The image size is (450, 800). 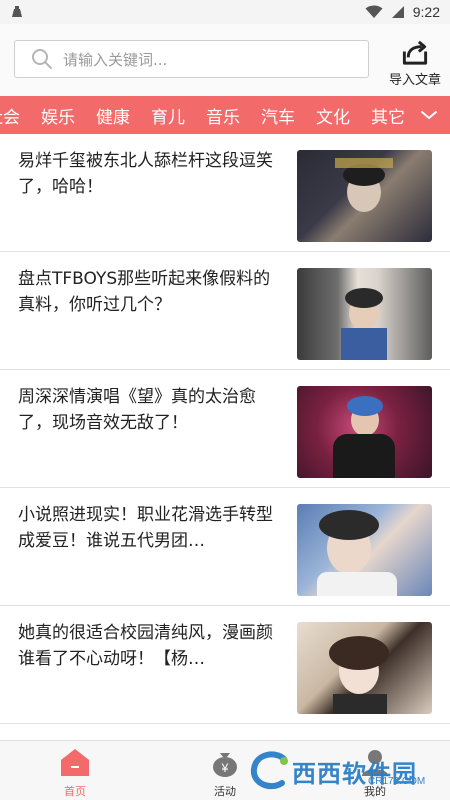 I want to click on wifi-icon, so click(x=374, y=11).